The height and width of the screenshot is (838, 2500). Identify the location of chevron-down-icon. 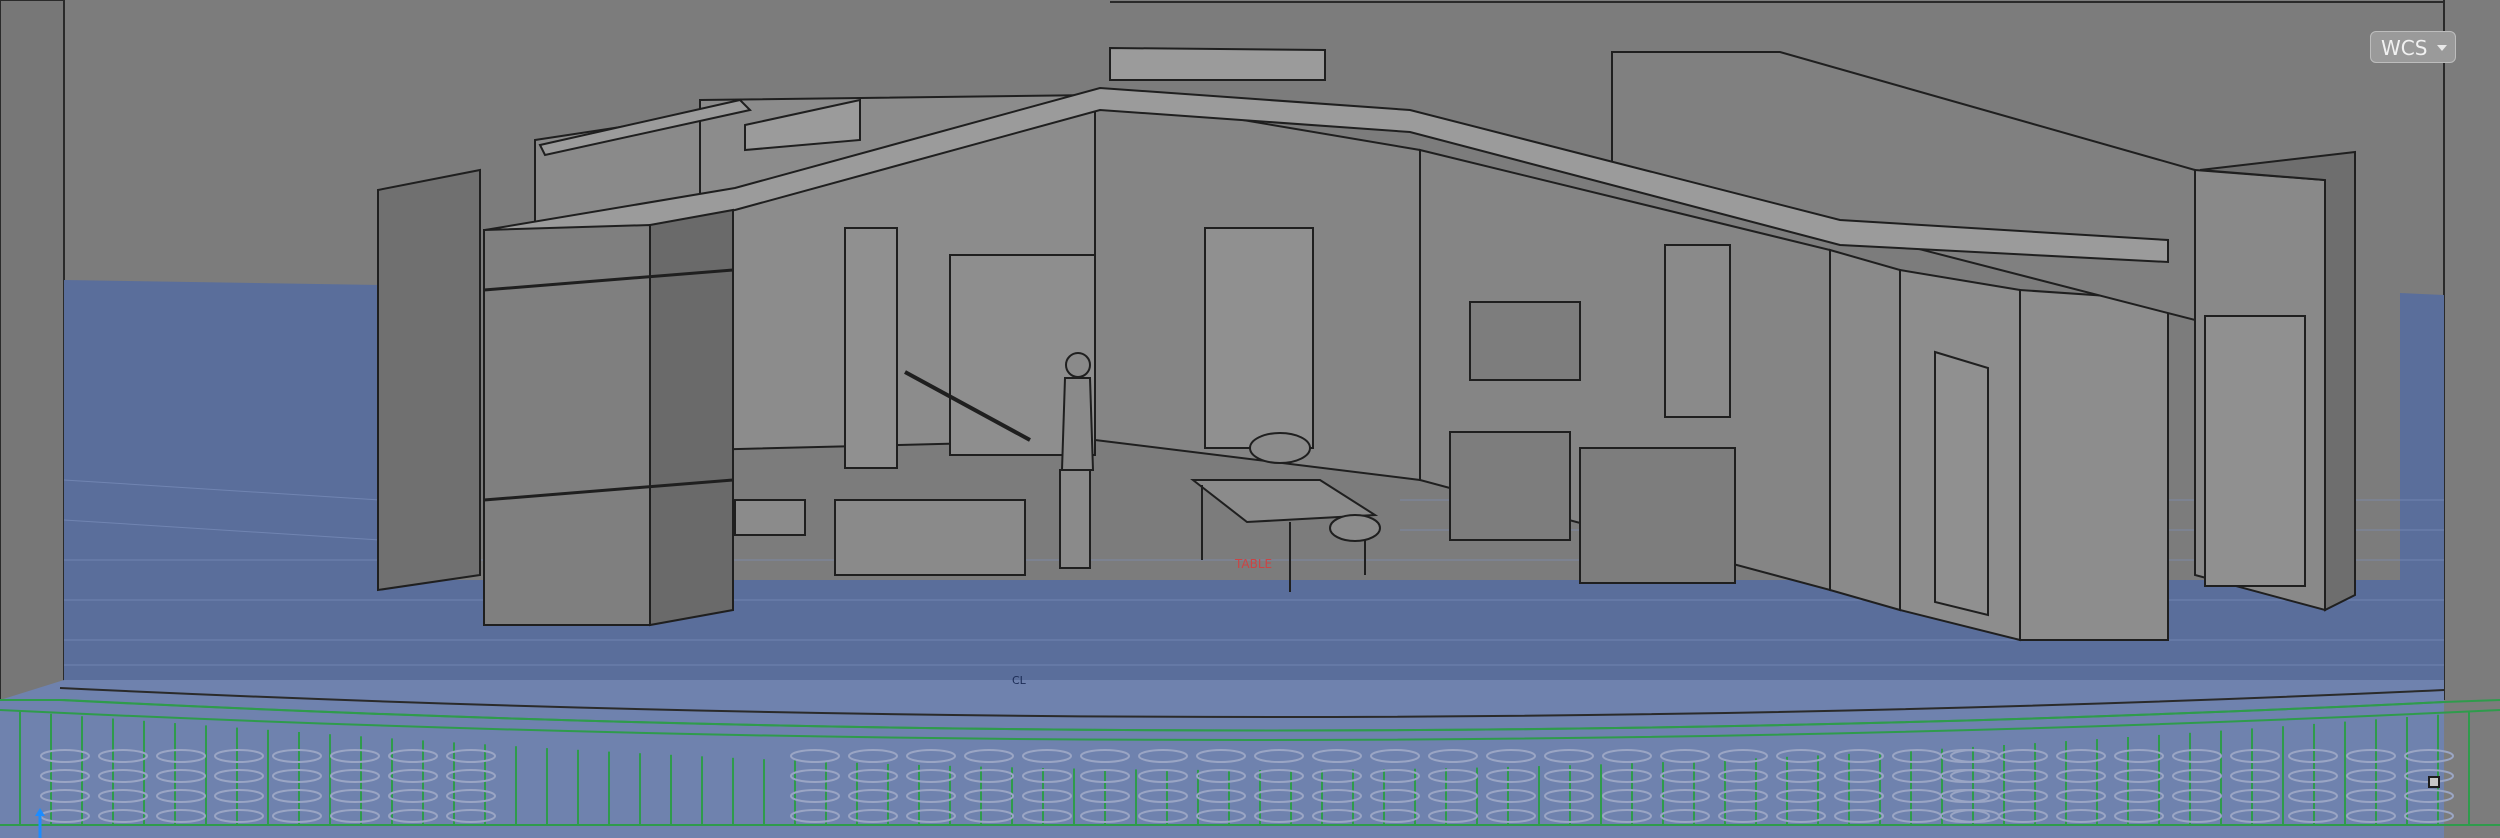
(2442, 48).